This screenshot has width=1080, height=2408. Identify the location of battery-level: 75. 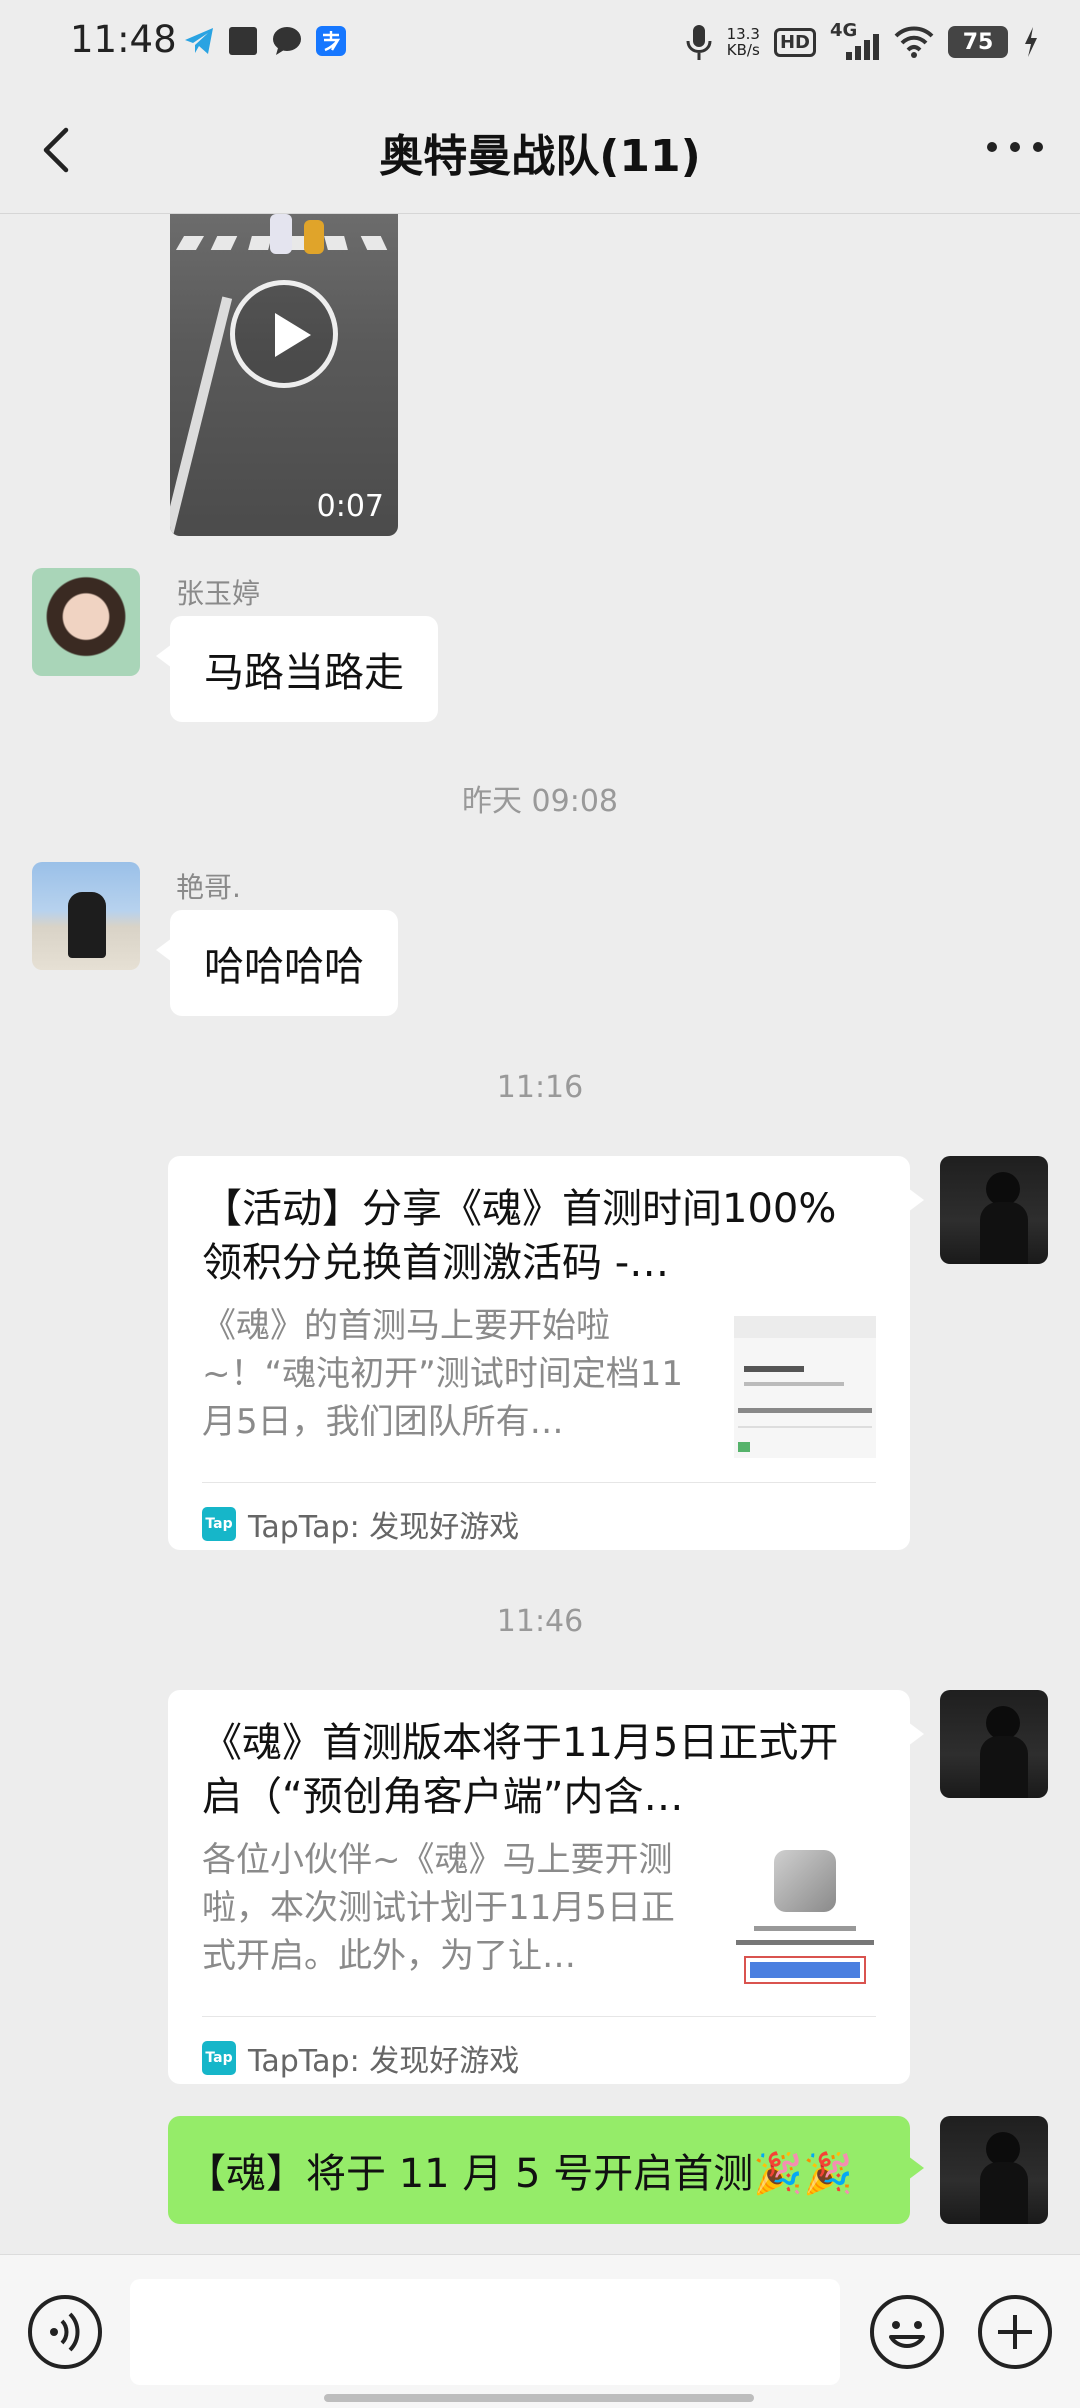
(978, 42).